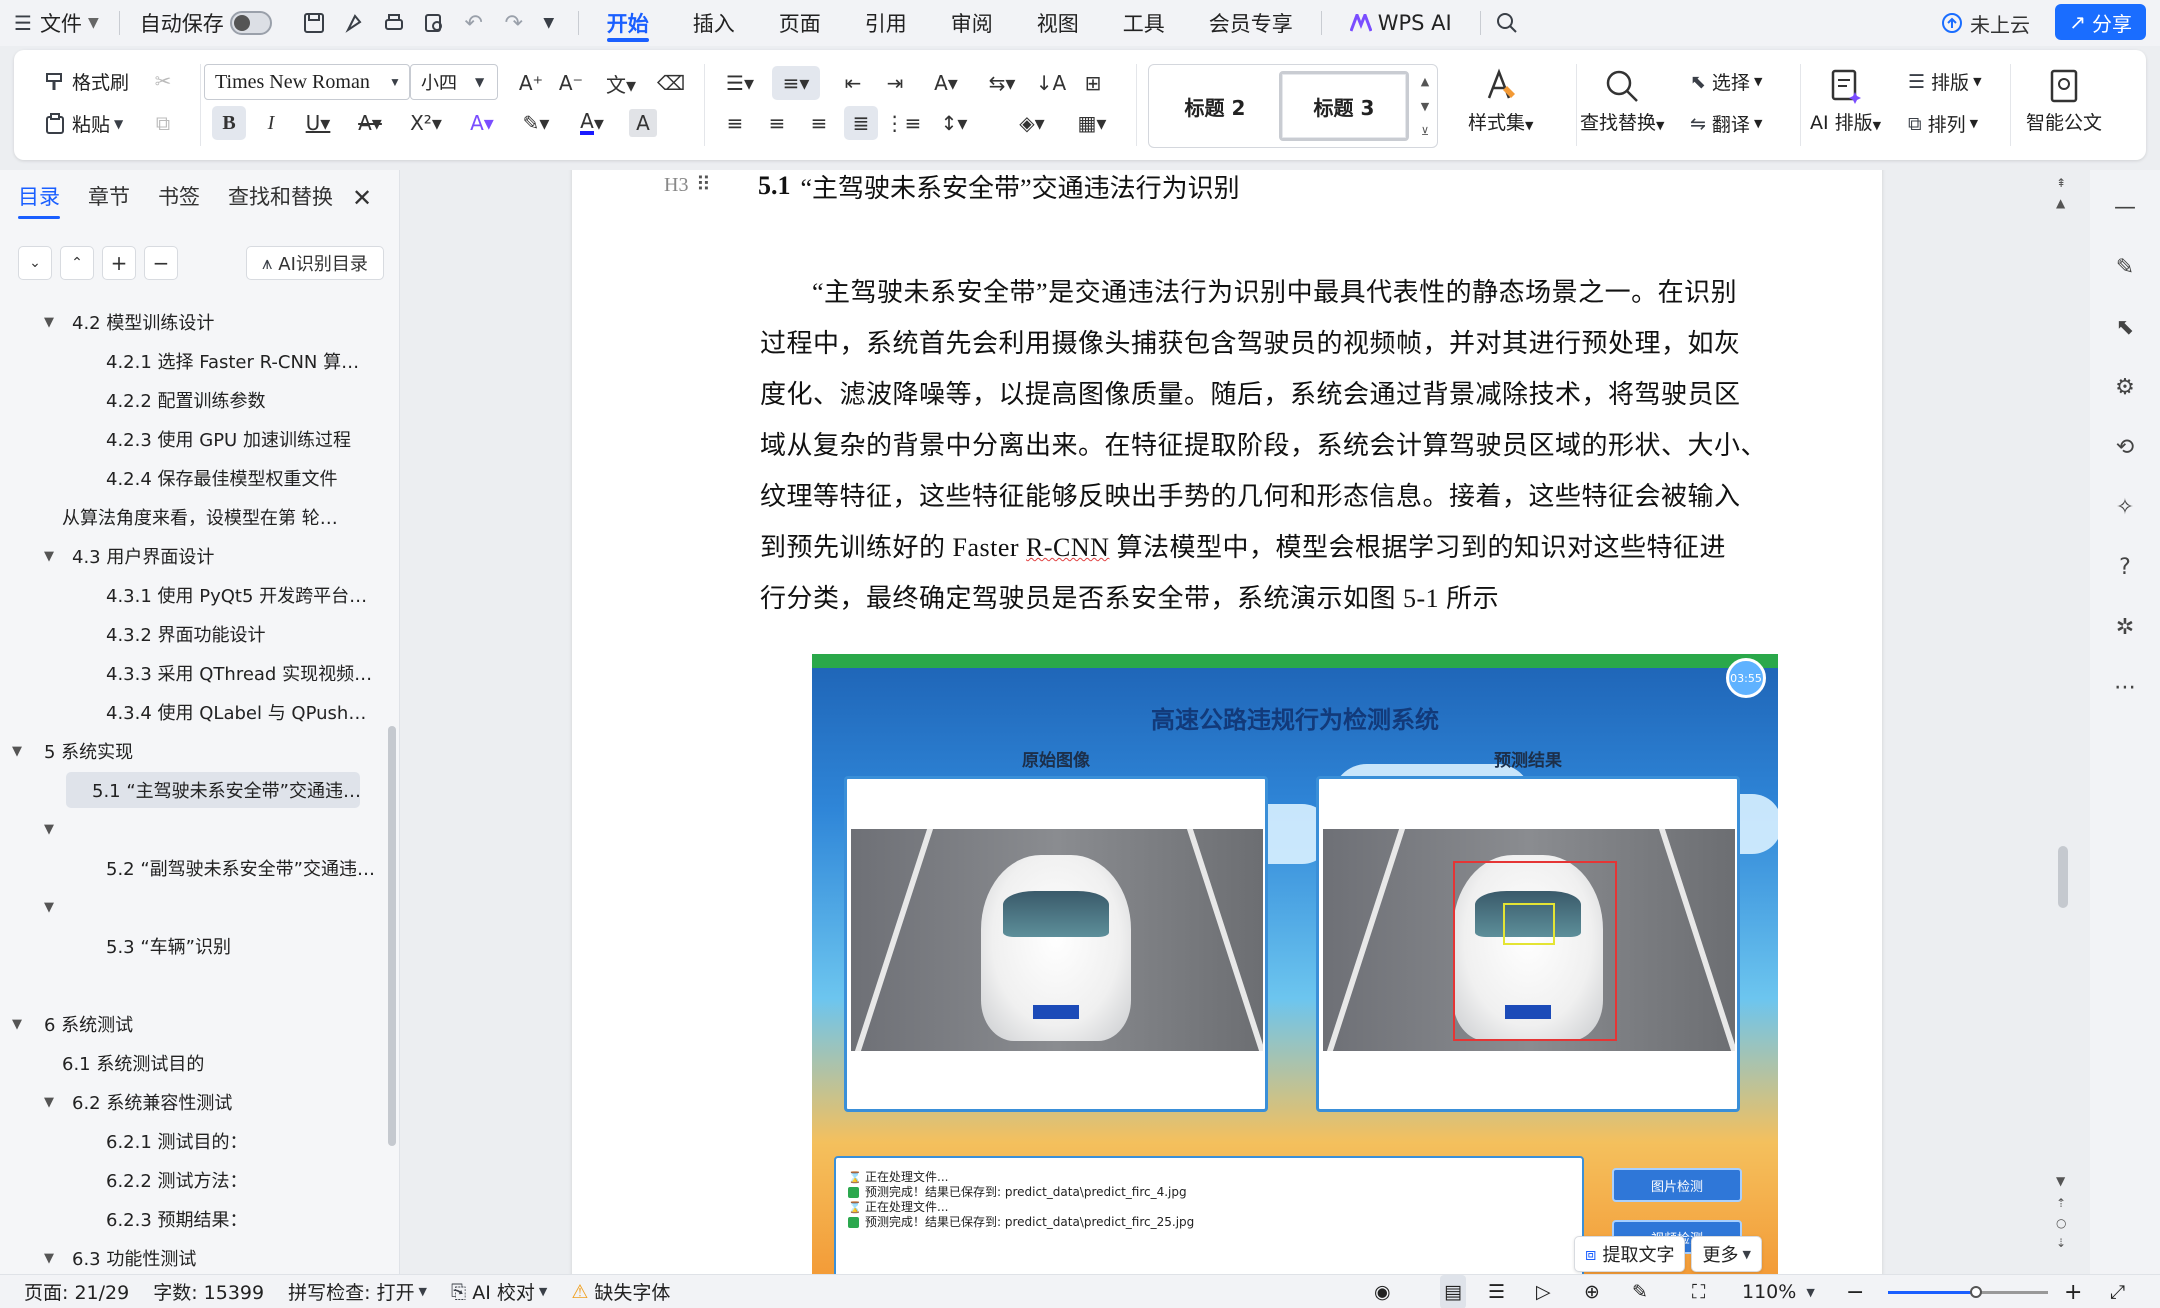  Describe the element at coordinates (819, 123) in the screenshot. I see `align-right-icon: ≡` at that location.